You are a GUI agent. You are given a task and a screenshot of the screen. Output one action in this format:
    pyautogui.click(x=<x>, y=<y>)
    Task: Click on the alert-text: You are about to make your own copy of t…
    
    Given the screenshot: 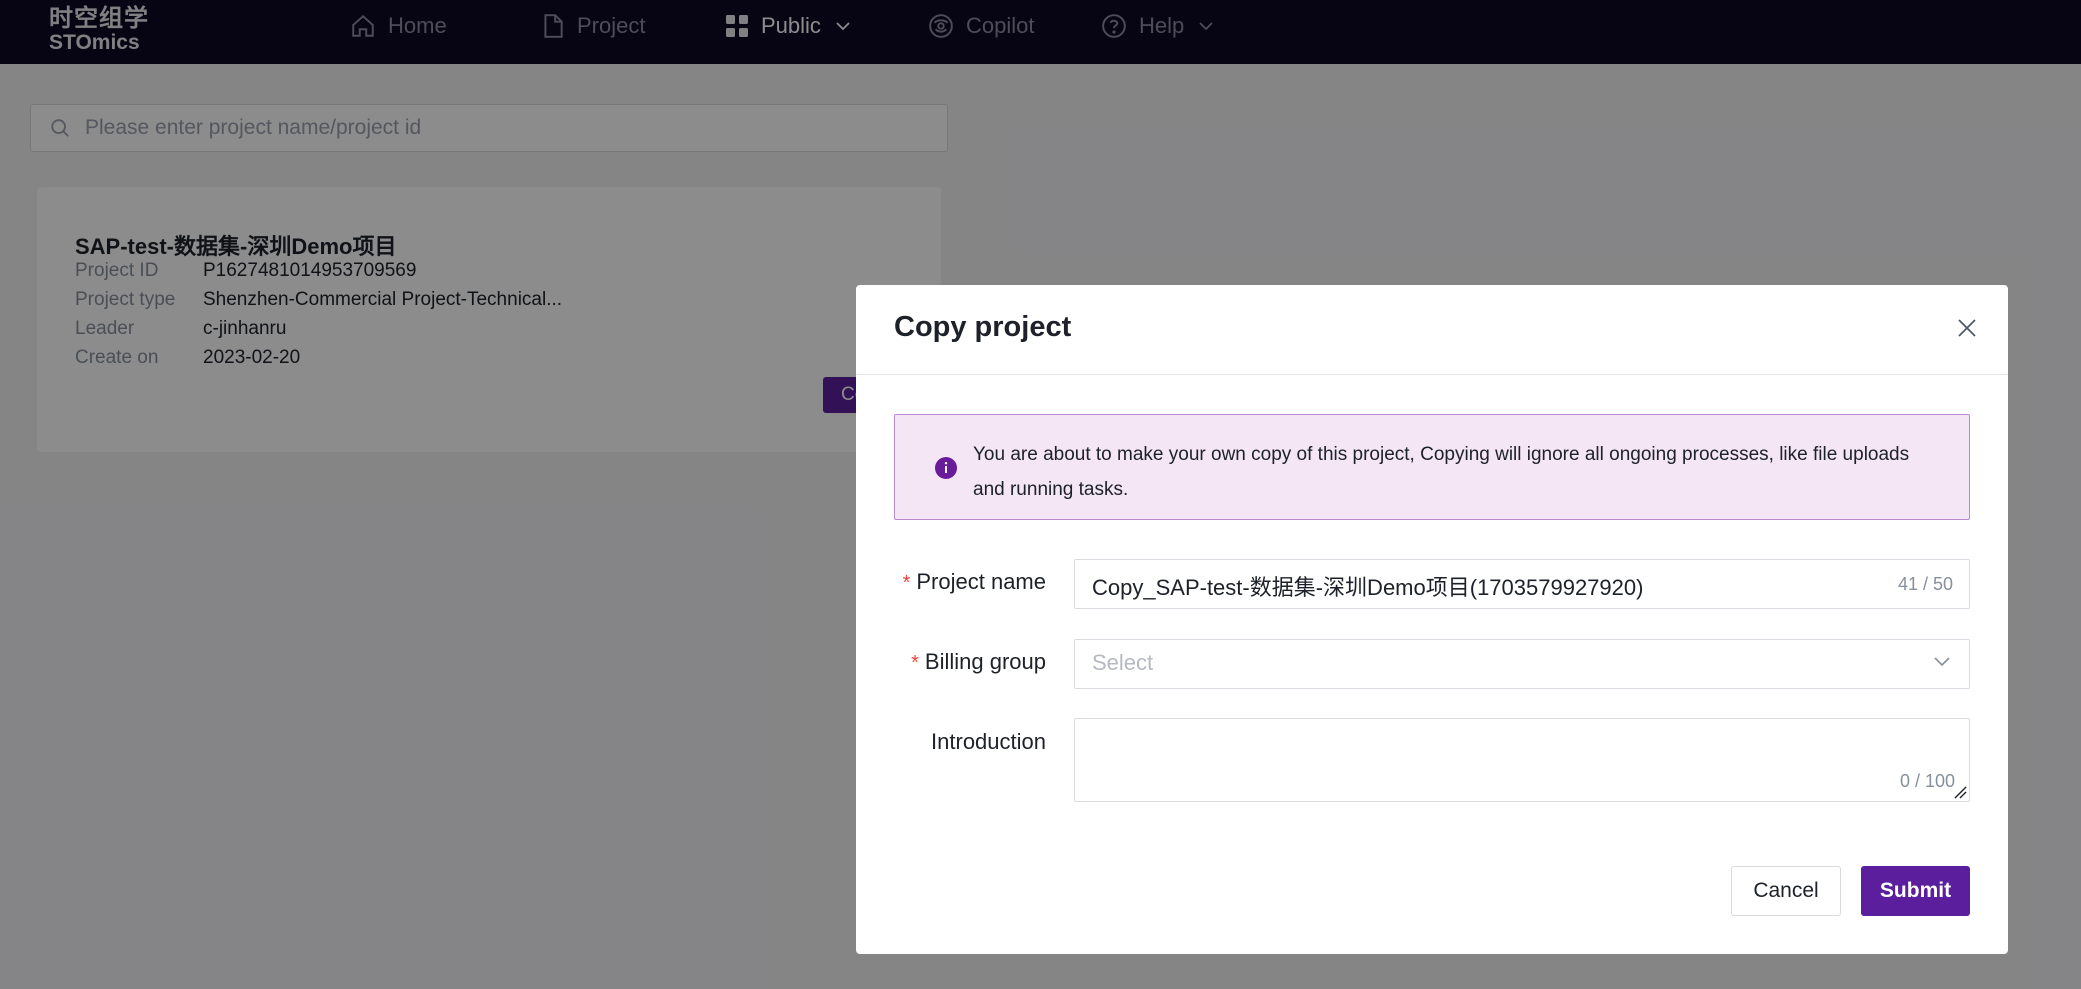 What is the action you would take?
    pyautogui.click(x=1441, y=472)
    